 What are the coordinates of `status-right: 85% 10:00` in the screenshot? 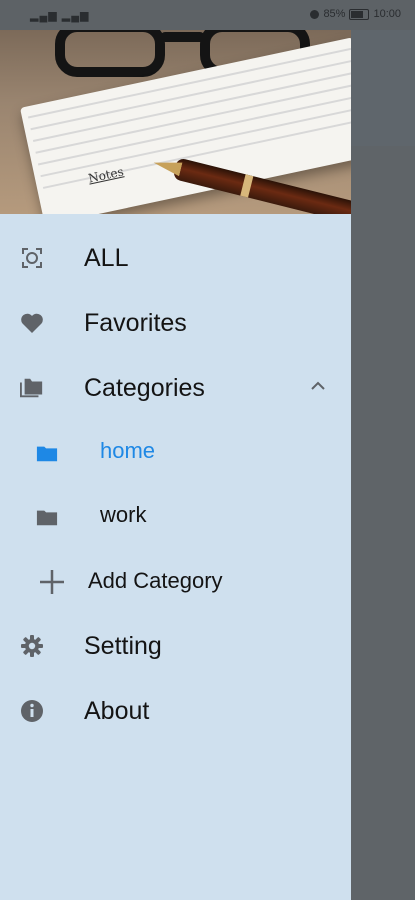 It's located at (355, 14).